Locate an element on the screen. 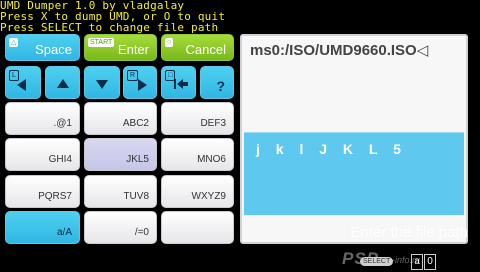 The image size is (480, 272). help-icon: ? is located at coordinates (220, 86).